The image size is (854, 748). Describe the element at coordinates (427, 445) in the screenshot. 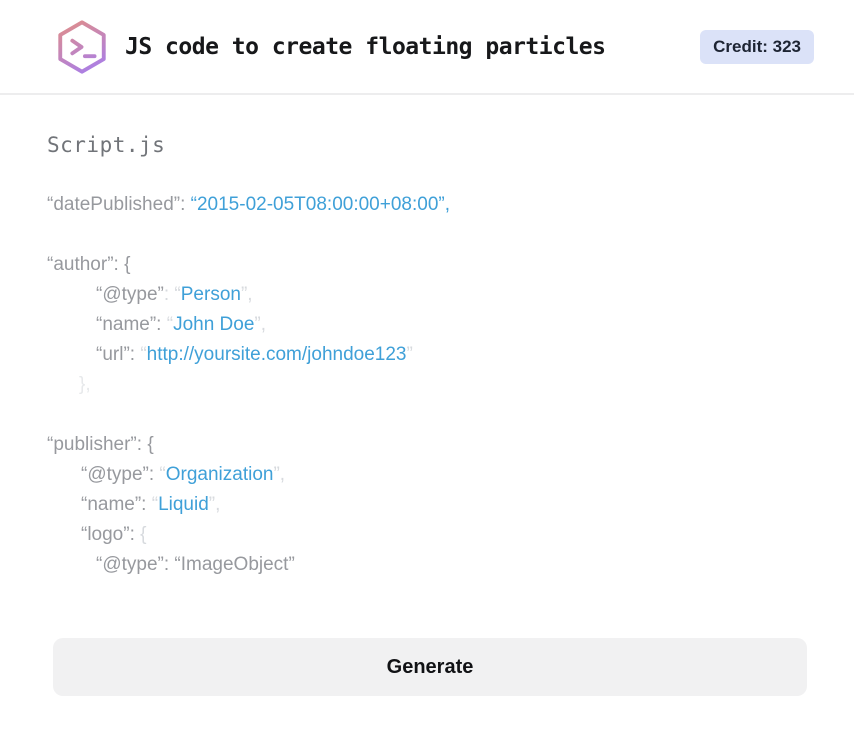

I see `code-line: “publisher”: {` at that location.